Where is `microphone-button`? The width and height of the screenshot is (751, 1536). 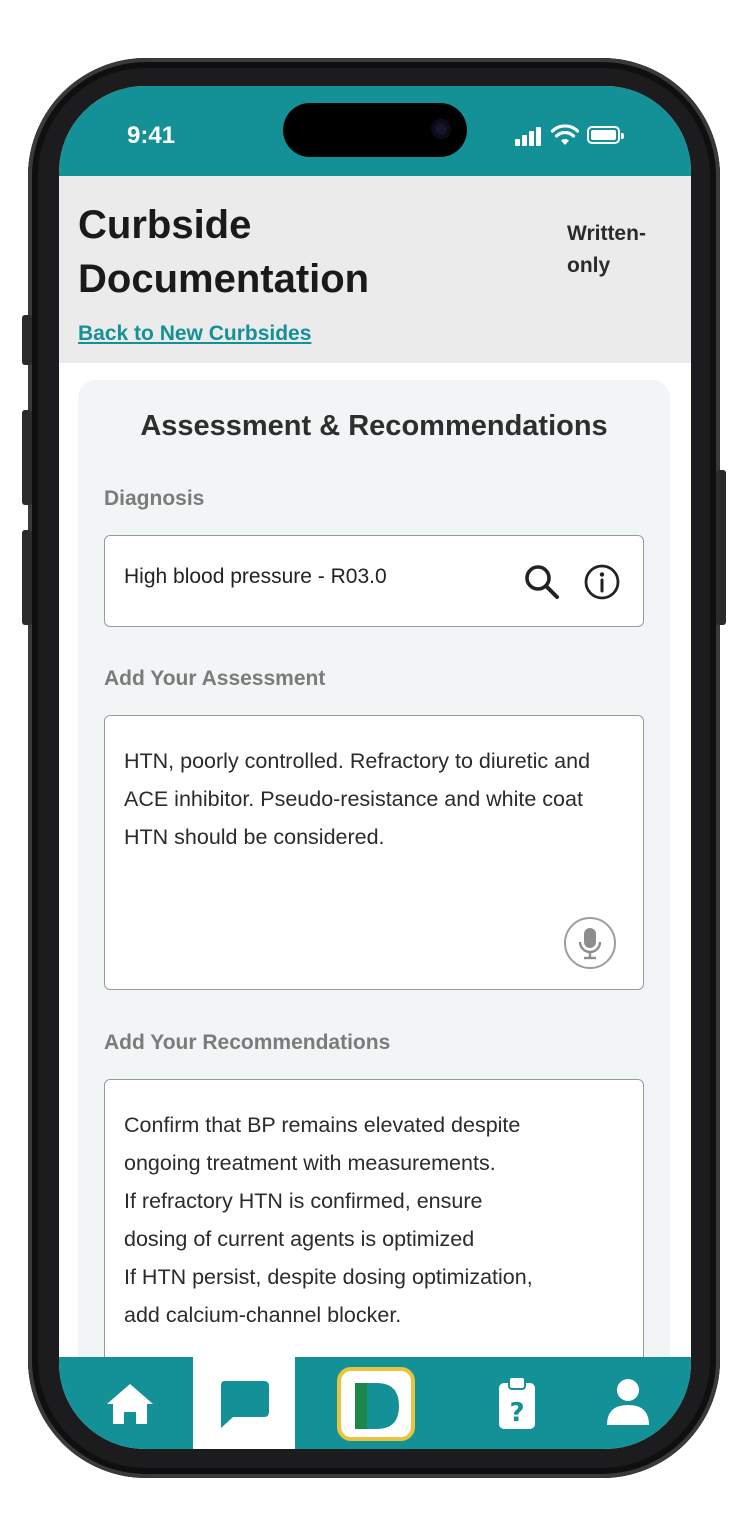
microphone-button is located at coordinates (590, 943).